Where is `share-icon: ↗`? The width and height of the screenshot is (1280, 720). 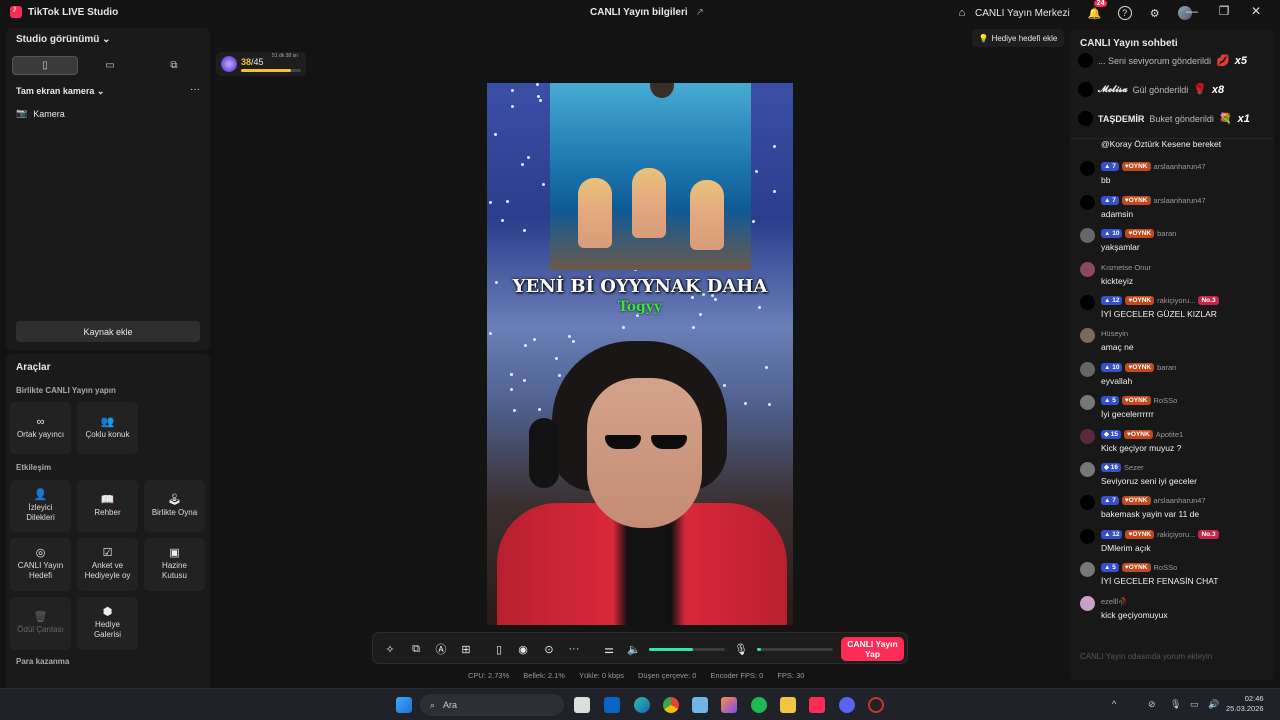
share-icon: ↗ is located at coordinates (700, 12).